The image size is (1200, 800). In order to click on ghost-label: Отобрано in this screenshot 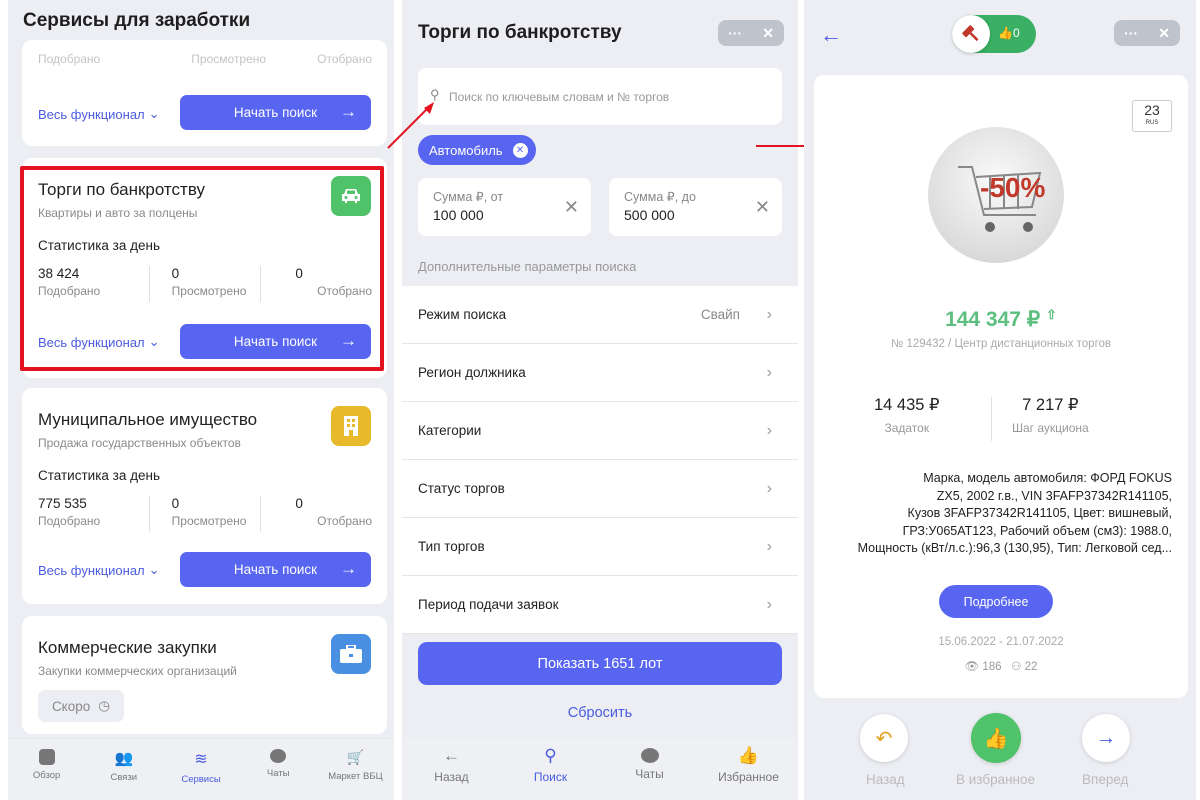, I will do `click(344, 59)`.